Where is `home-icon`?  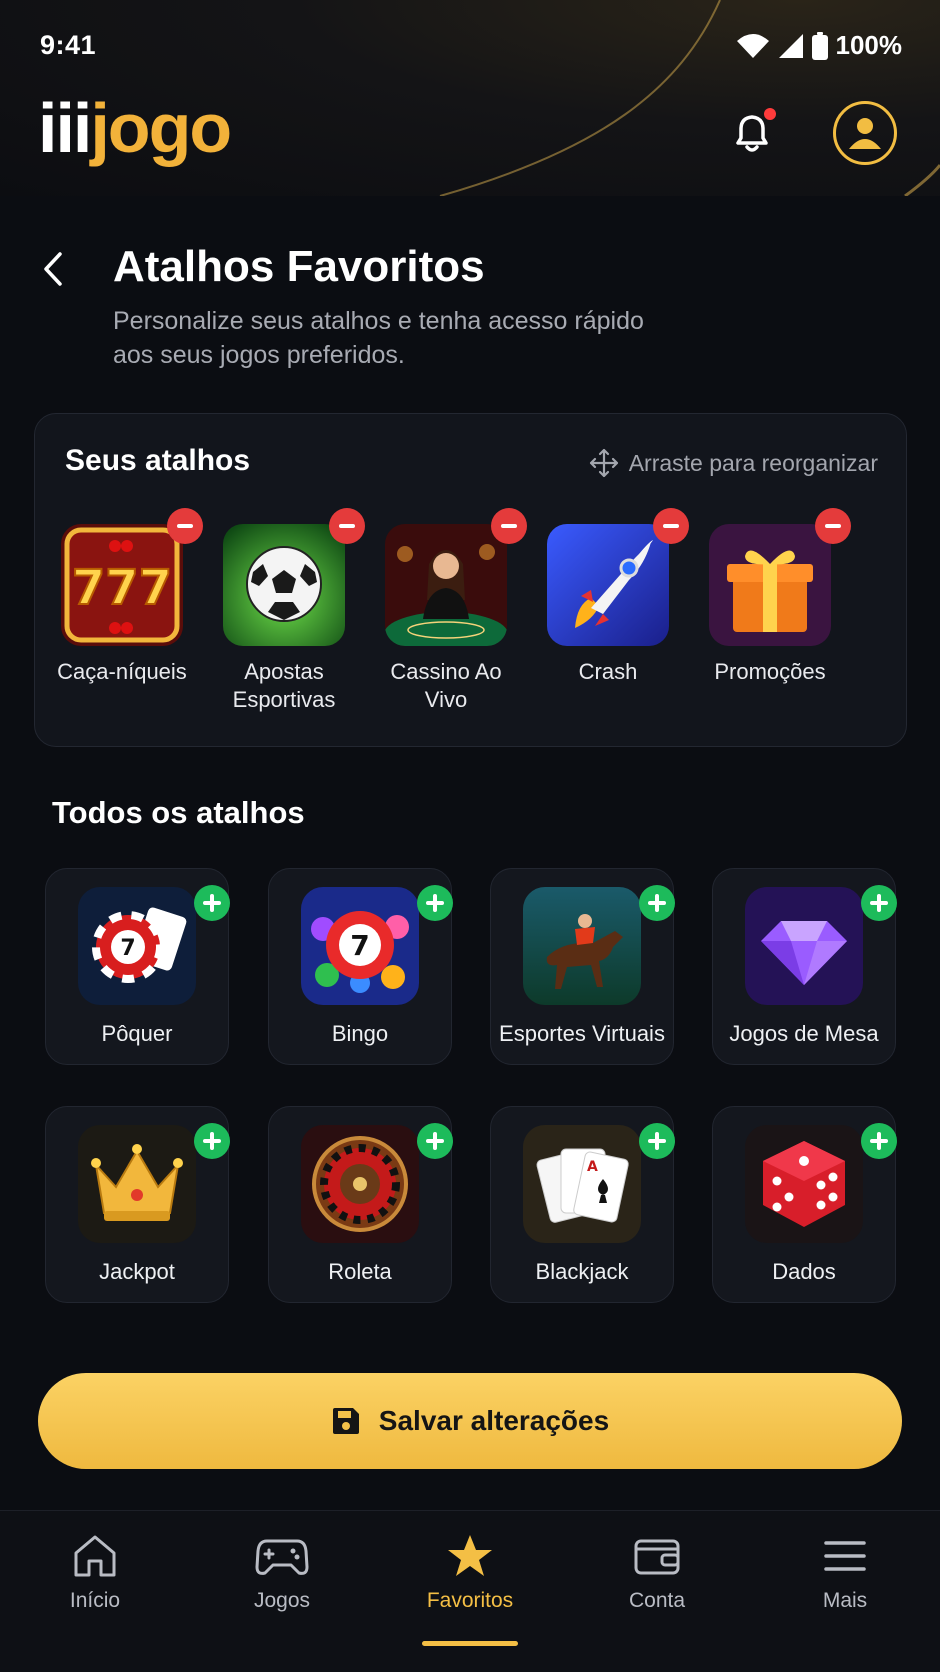 home-icon is located at coordinates (95, 1556).